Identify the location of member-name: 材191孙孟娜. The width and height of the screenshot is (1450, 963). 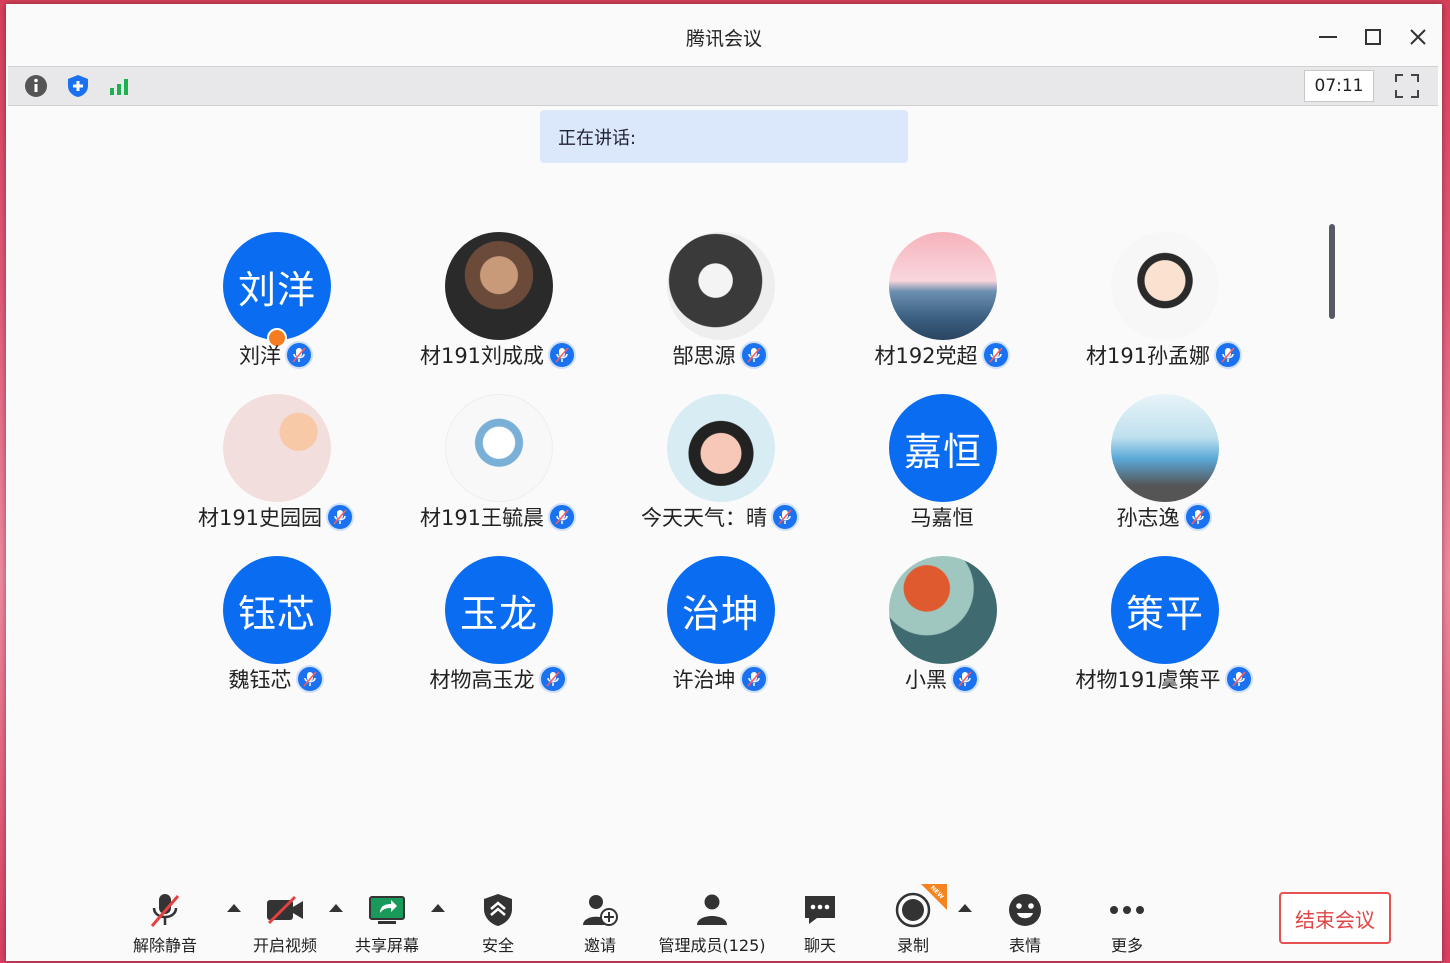
(1148, 356).